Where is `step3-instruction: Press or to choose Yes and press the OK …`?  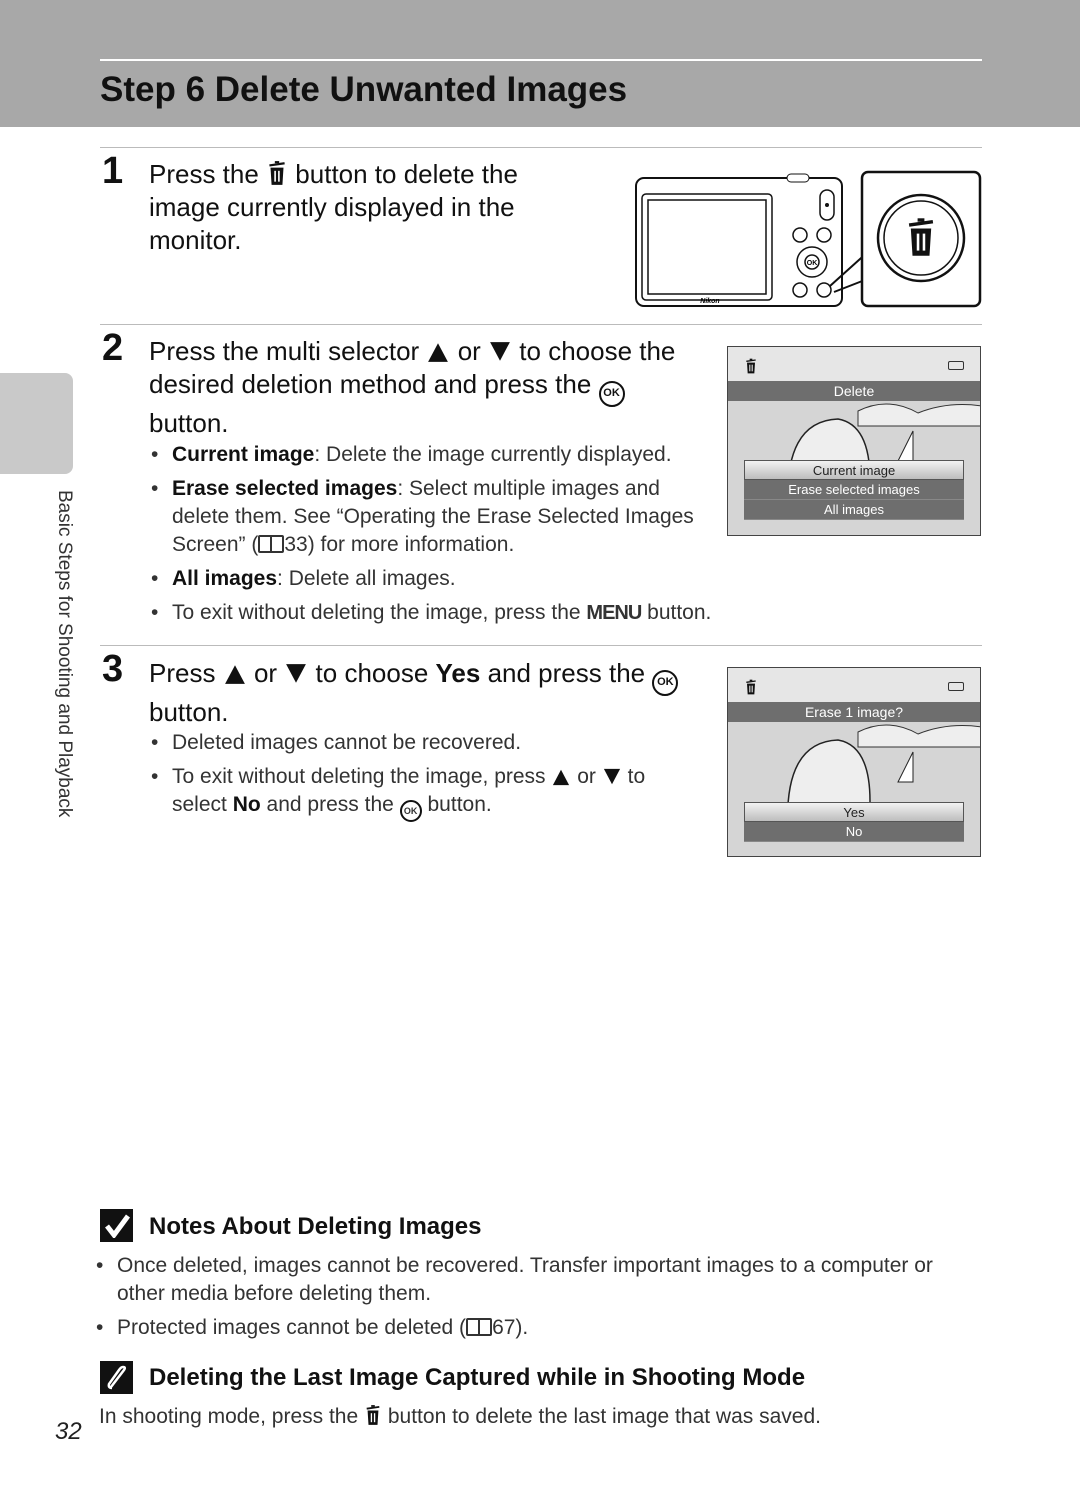
step3-instruction: Press or to choose Yes and press the OK … is located at coordinates (429, 693).